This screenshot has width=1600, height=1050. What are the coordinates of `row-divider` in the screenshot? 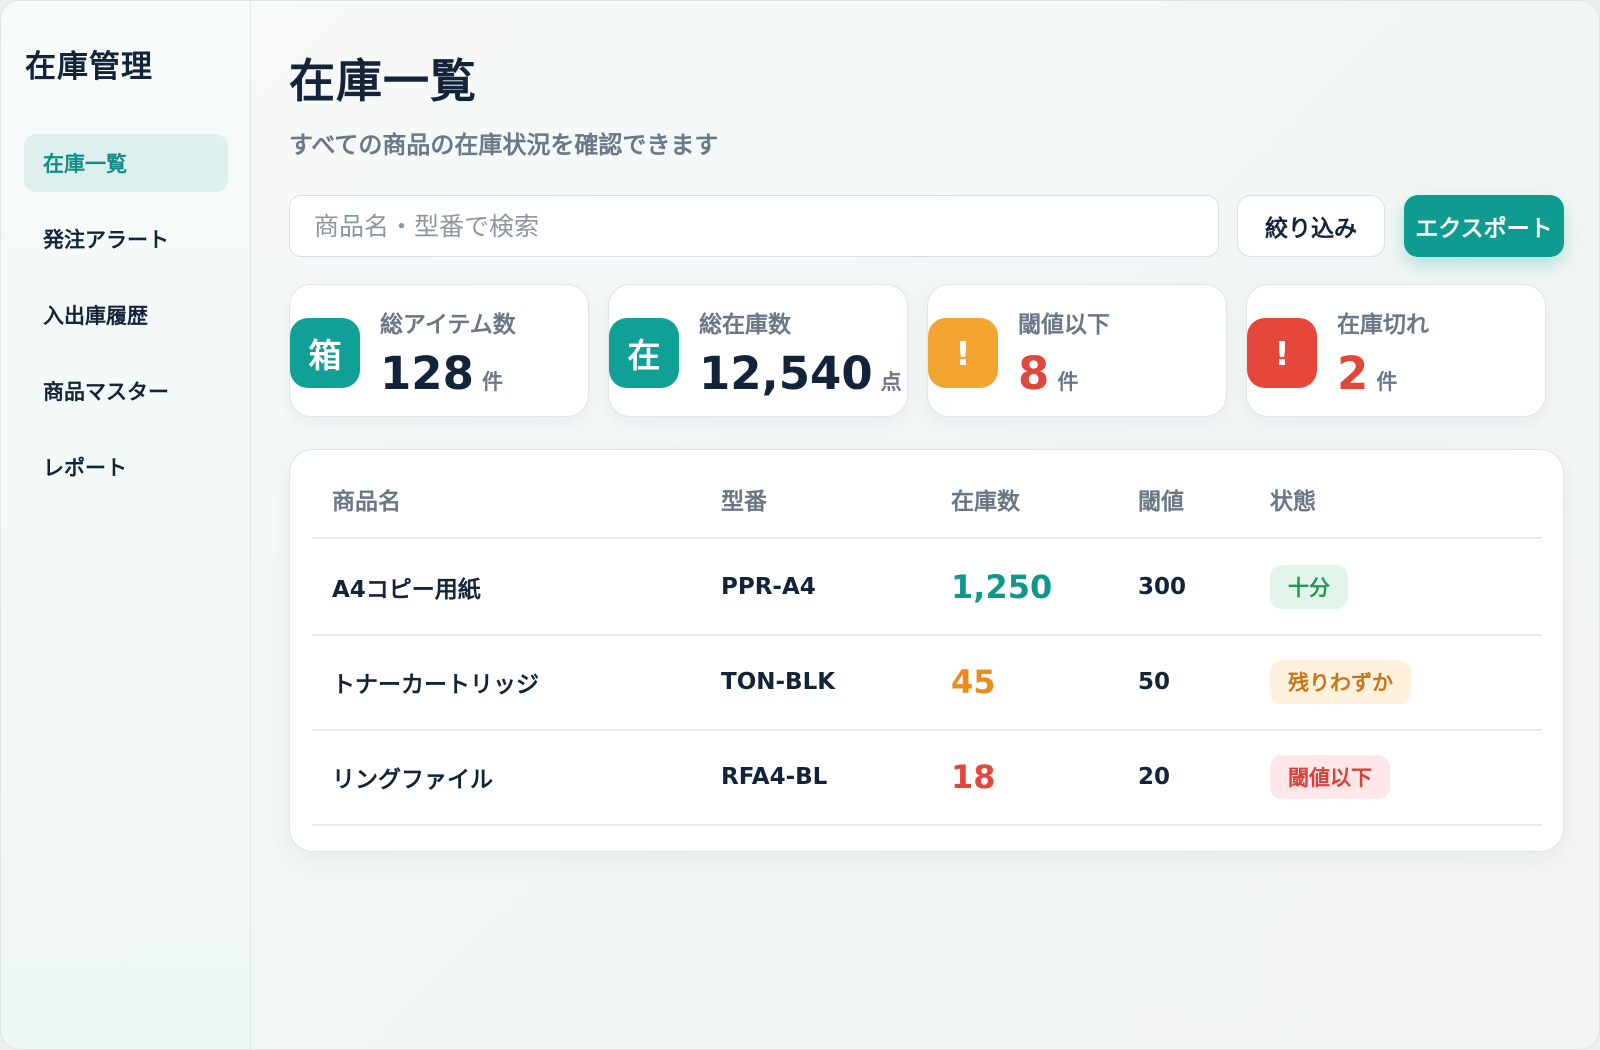 It's located at (927, 825).